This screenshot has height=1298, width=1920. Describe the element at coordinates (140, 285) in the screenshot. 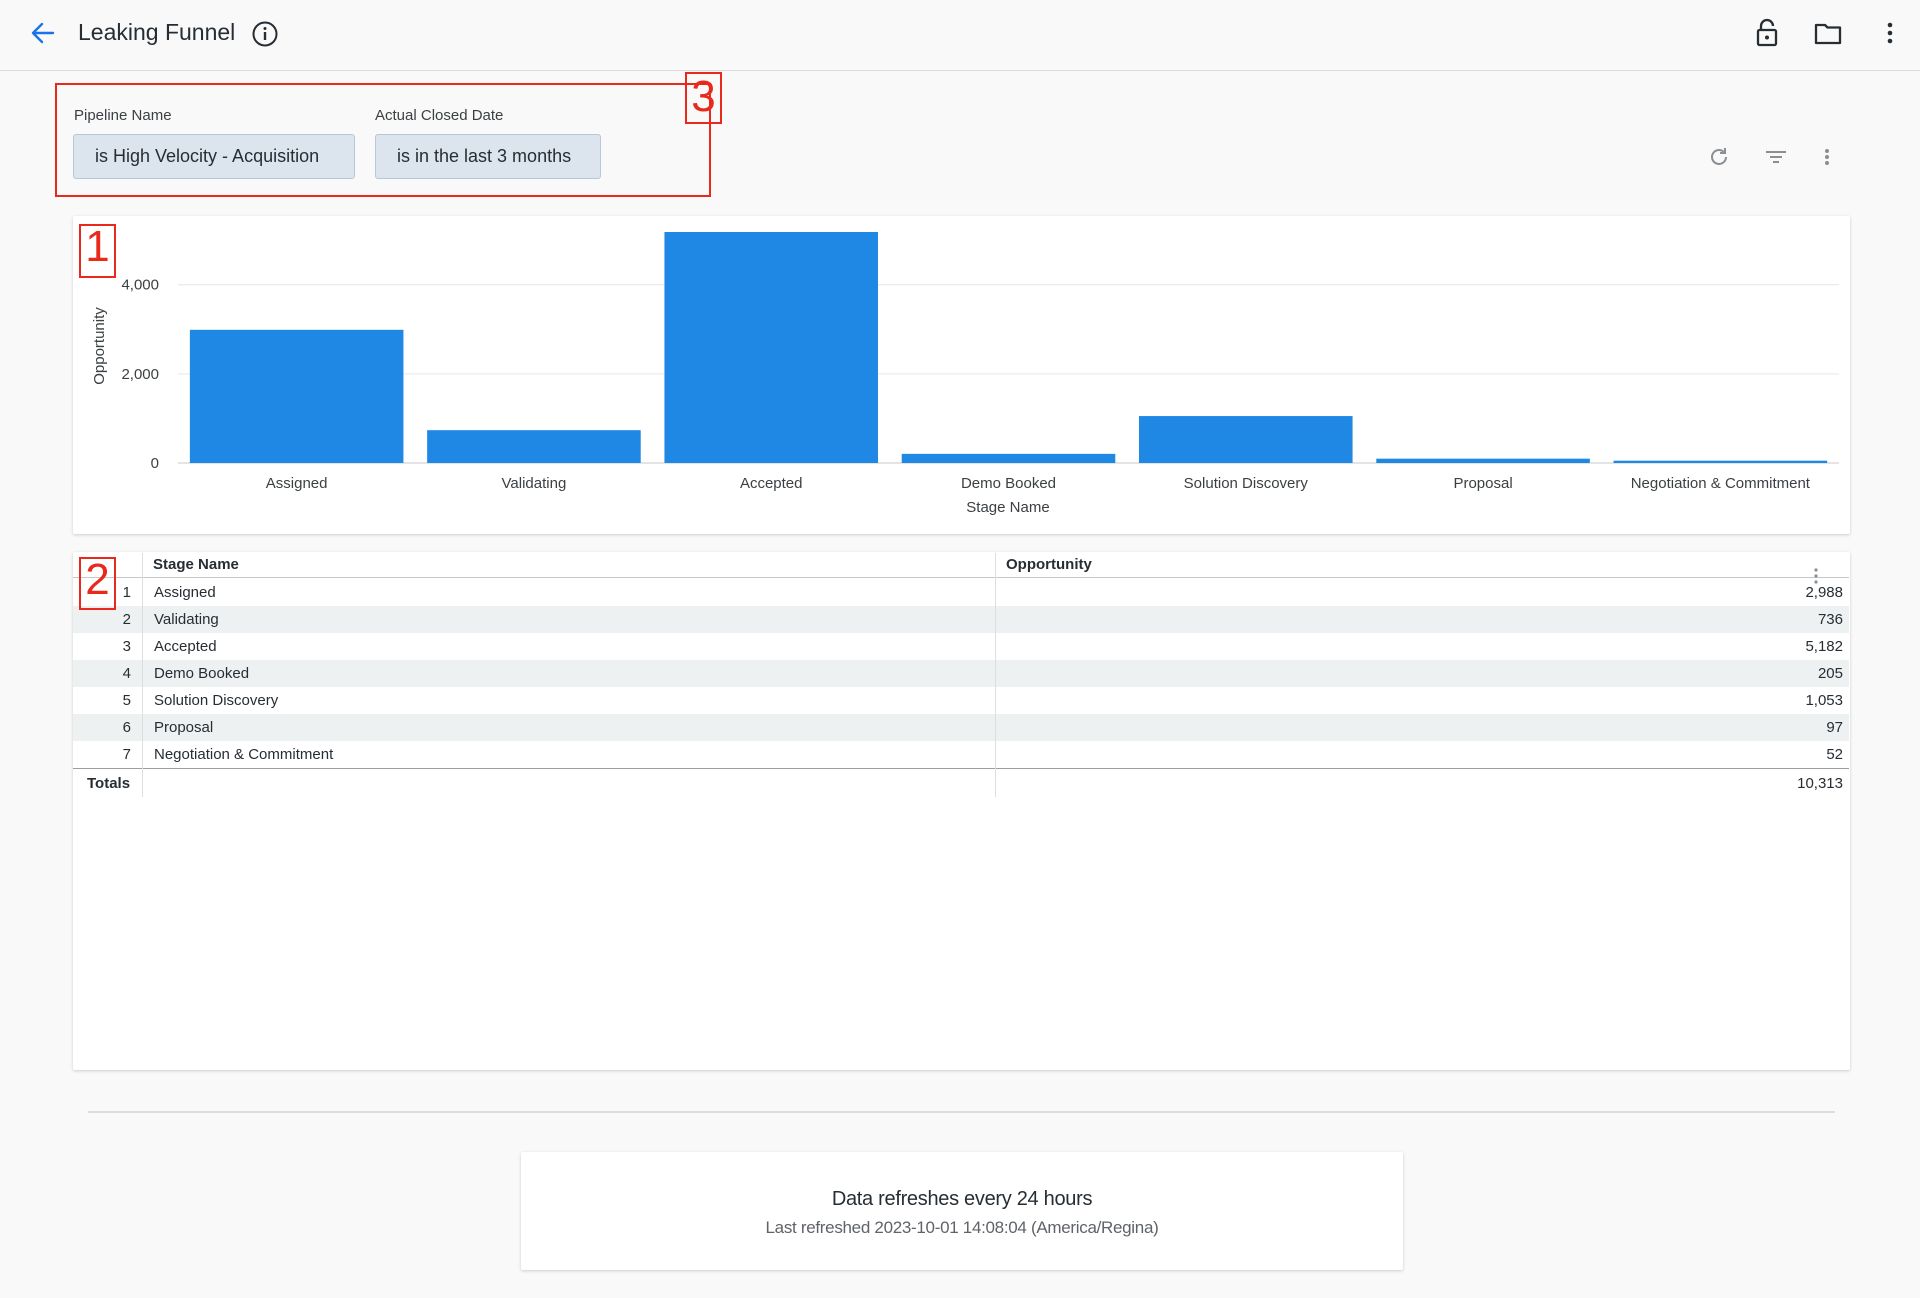

I see `y-tick-label: 4,000` at that location.